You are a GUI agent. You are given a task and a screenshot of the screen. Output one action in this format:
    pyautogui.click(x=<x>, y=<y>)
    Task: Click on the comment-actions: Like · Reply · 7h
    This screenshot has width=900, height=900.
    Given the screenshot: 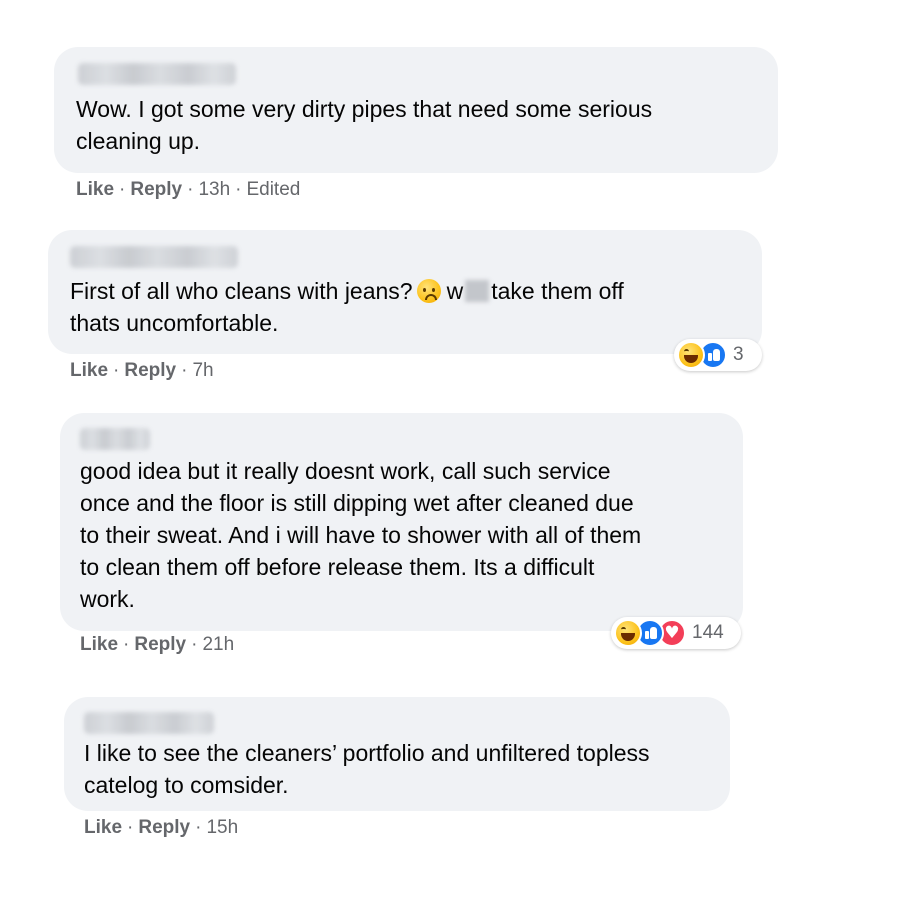 What is the action you would take?
    pyautogui.click(x=142, y=370)
    